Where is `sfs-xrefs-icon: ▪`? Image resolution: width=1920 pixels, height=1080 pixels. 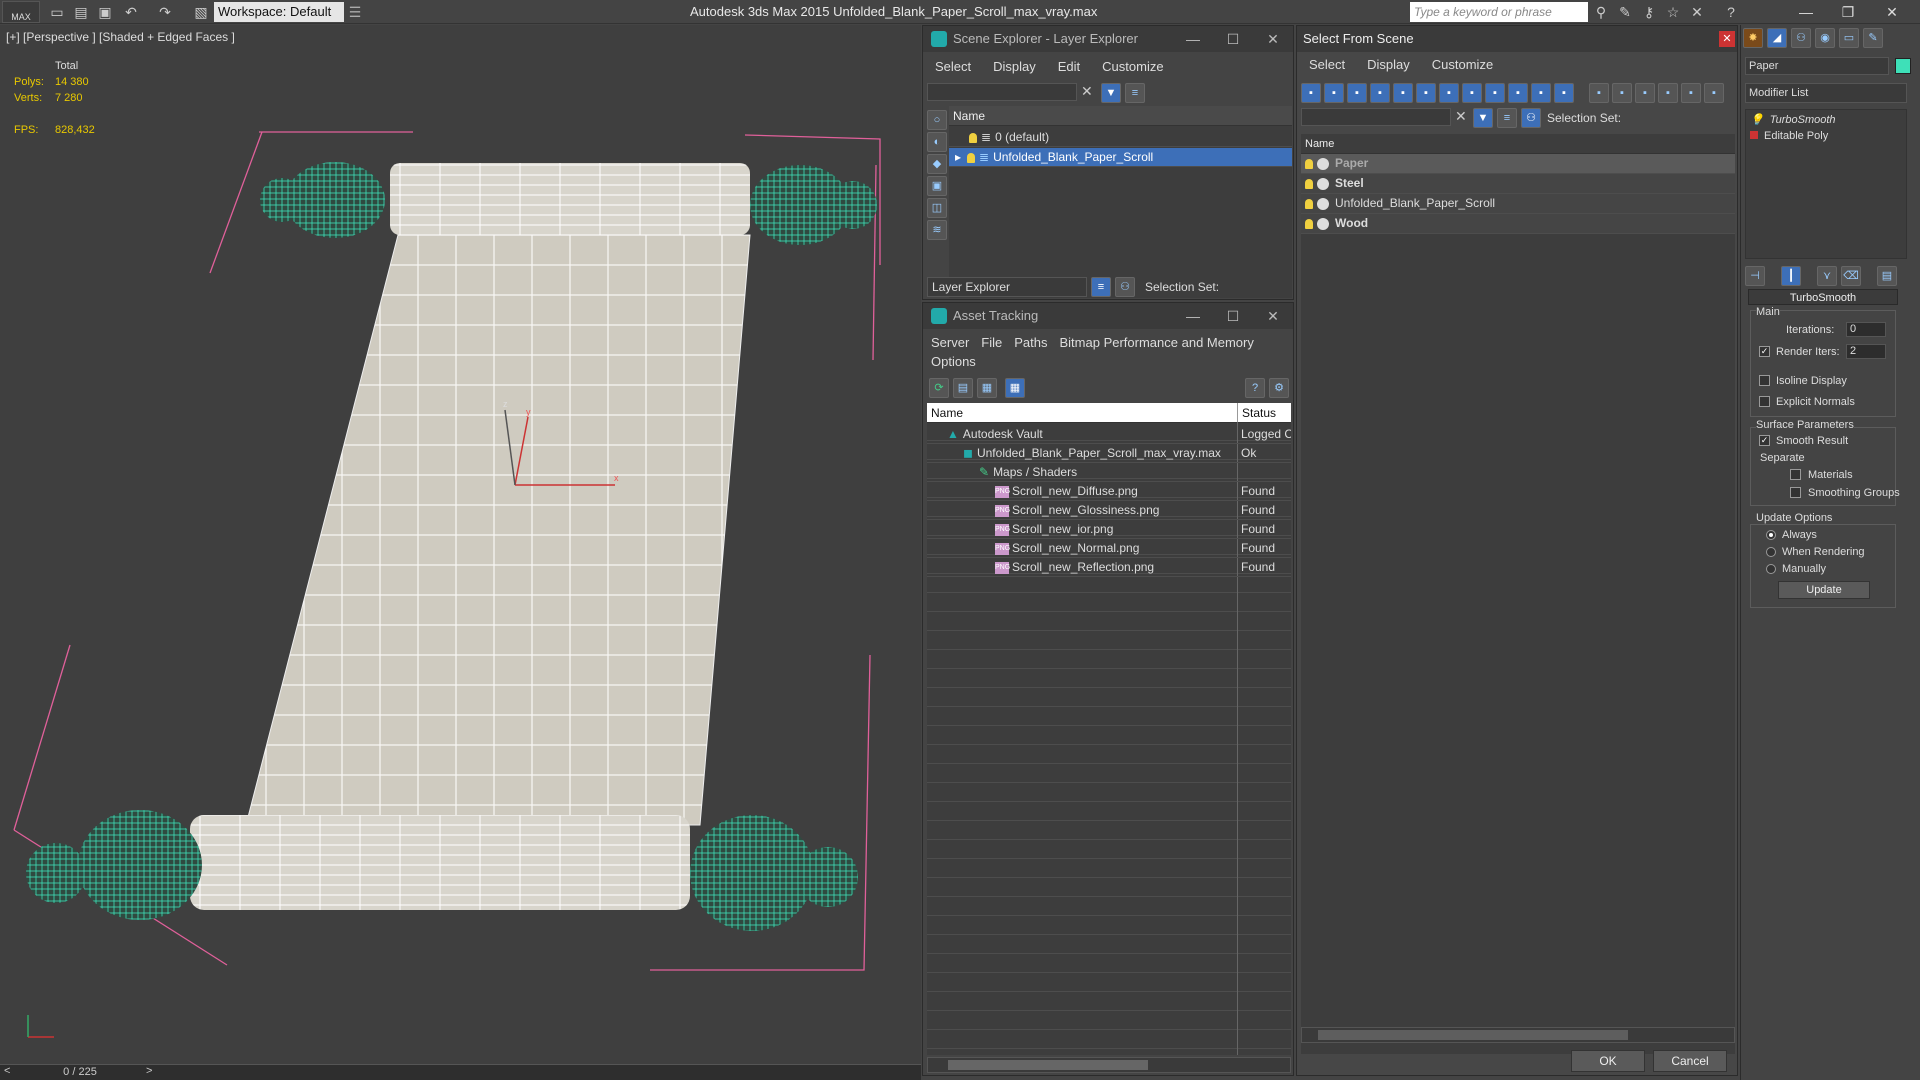 sfs-xrefs-icon: ▪ is located at coordinates (1472, 93).